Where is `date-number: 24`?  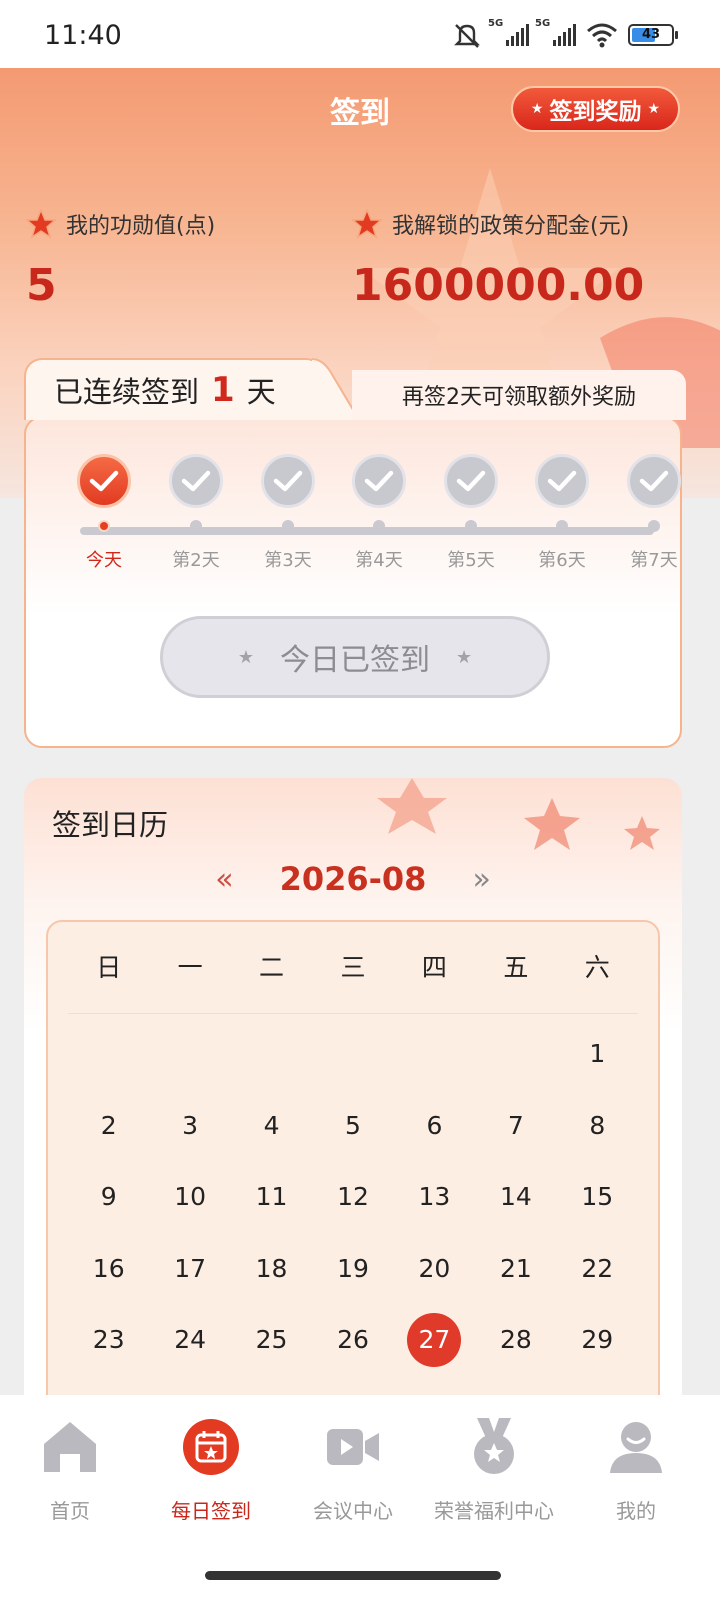
date-number: 24 is located at coordinates (190, 1340).